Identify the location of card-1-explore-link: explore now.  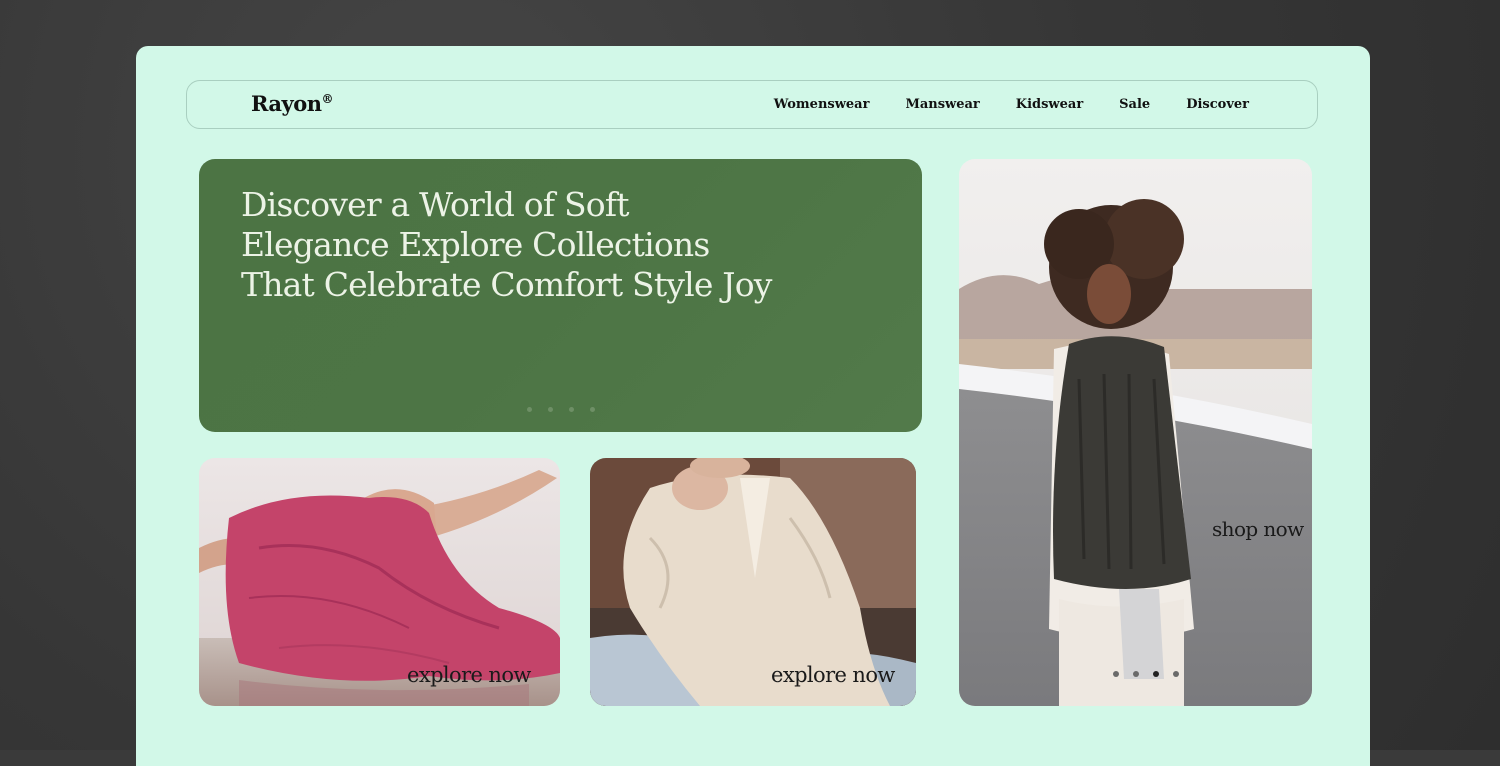
(469, 675).